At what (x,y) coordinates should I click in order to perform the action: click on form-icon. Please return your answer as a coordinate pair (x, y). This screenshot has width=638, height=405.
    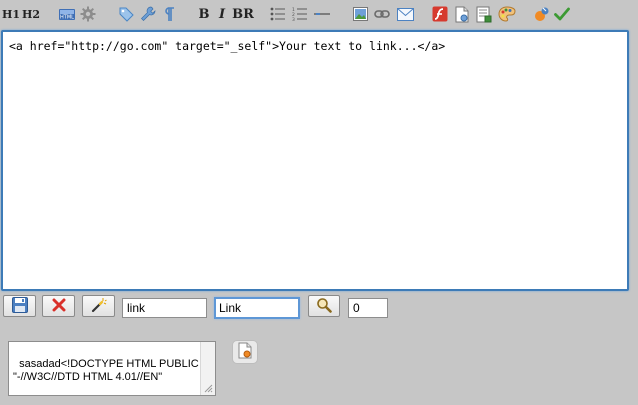
    Looking at the image, I should click on (484, 14).